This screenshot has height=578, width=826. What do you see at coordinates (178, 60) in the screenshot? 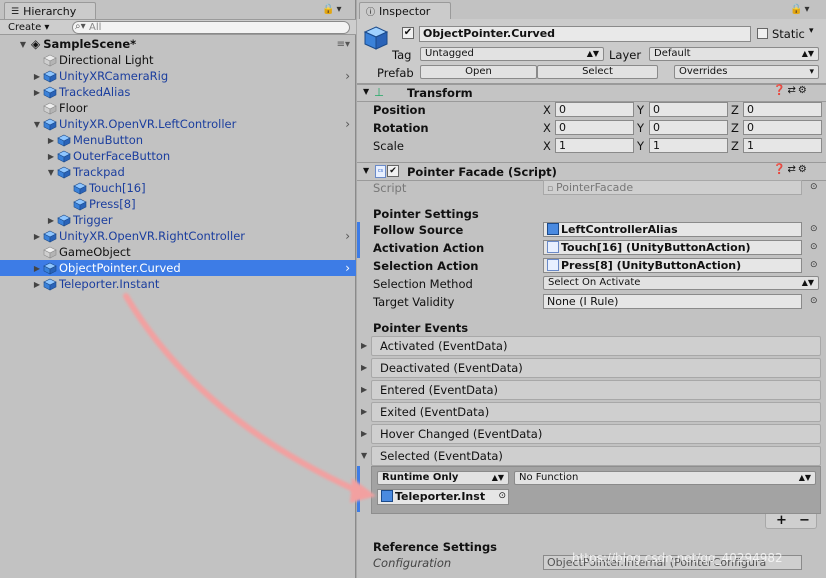
I see `hierarchy-item: Directional Light` at bounding box center [178, 60].